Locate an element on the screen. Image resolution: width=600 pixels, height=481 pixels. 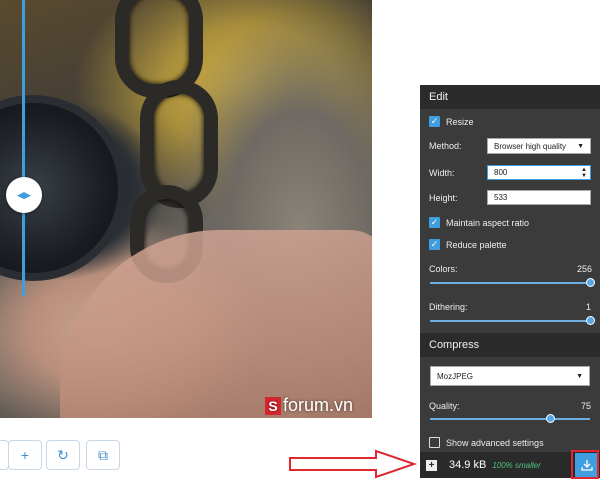
compare-divider is located at coordinates (23, 148).